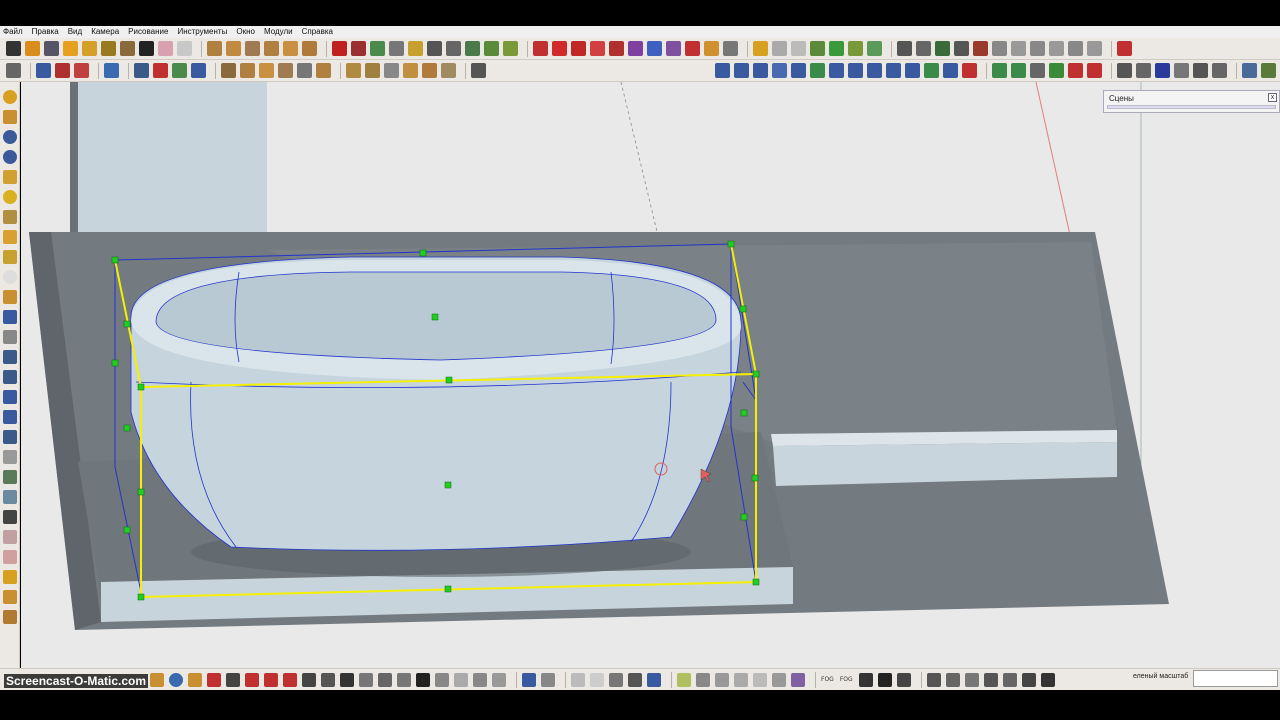 The height and width of the screenshot is (720, 1280). Describe the element at coordinates (1272, 97) in the screenshot. I see `close-icon: x` at that location.